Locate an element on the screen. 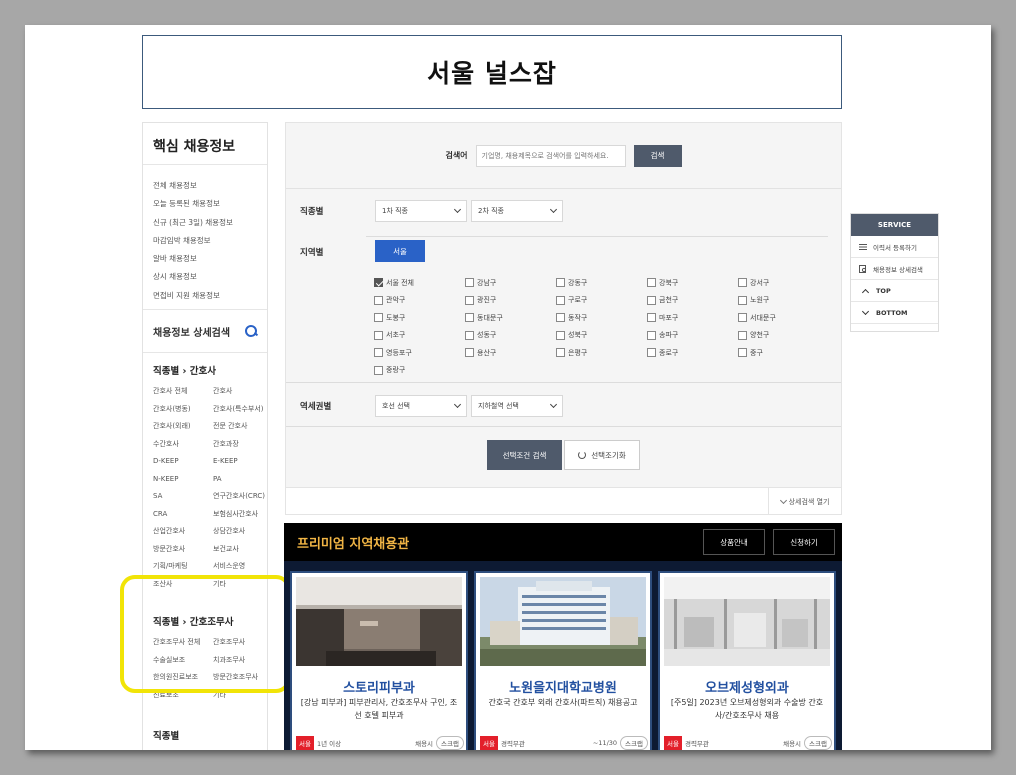 The image size is (1016, 775). deadline-text: 채용시 is located at coordinates (424, 744).